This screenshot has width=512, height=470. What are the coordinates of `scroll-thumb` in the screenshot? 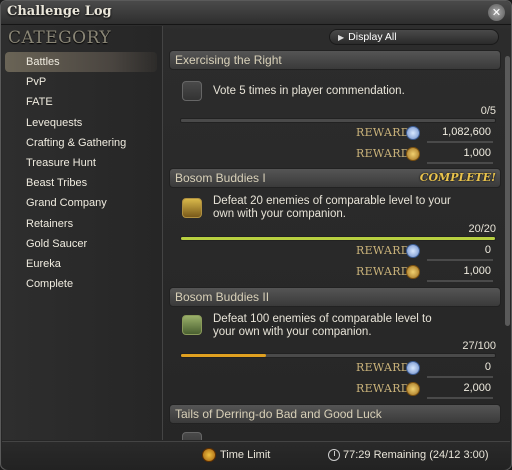 It's located at (507, 191).